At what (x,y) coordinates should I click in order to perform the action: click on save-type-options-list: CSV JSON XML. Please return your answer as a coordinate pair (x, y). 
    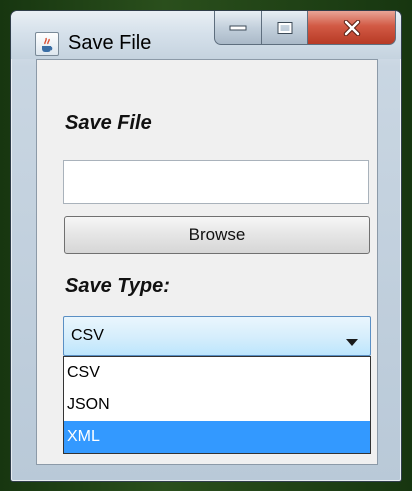
    Looking at the image, I should click on (217, 405).